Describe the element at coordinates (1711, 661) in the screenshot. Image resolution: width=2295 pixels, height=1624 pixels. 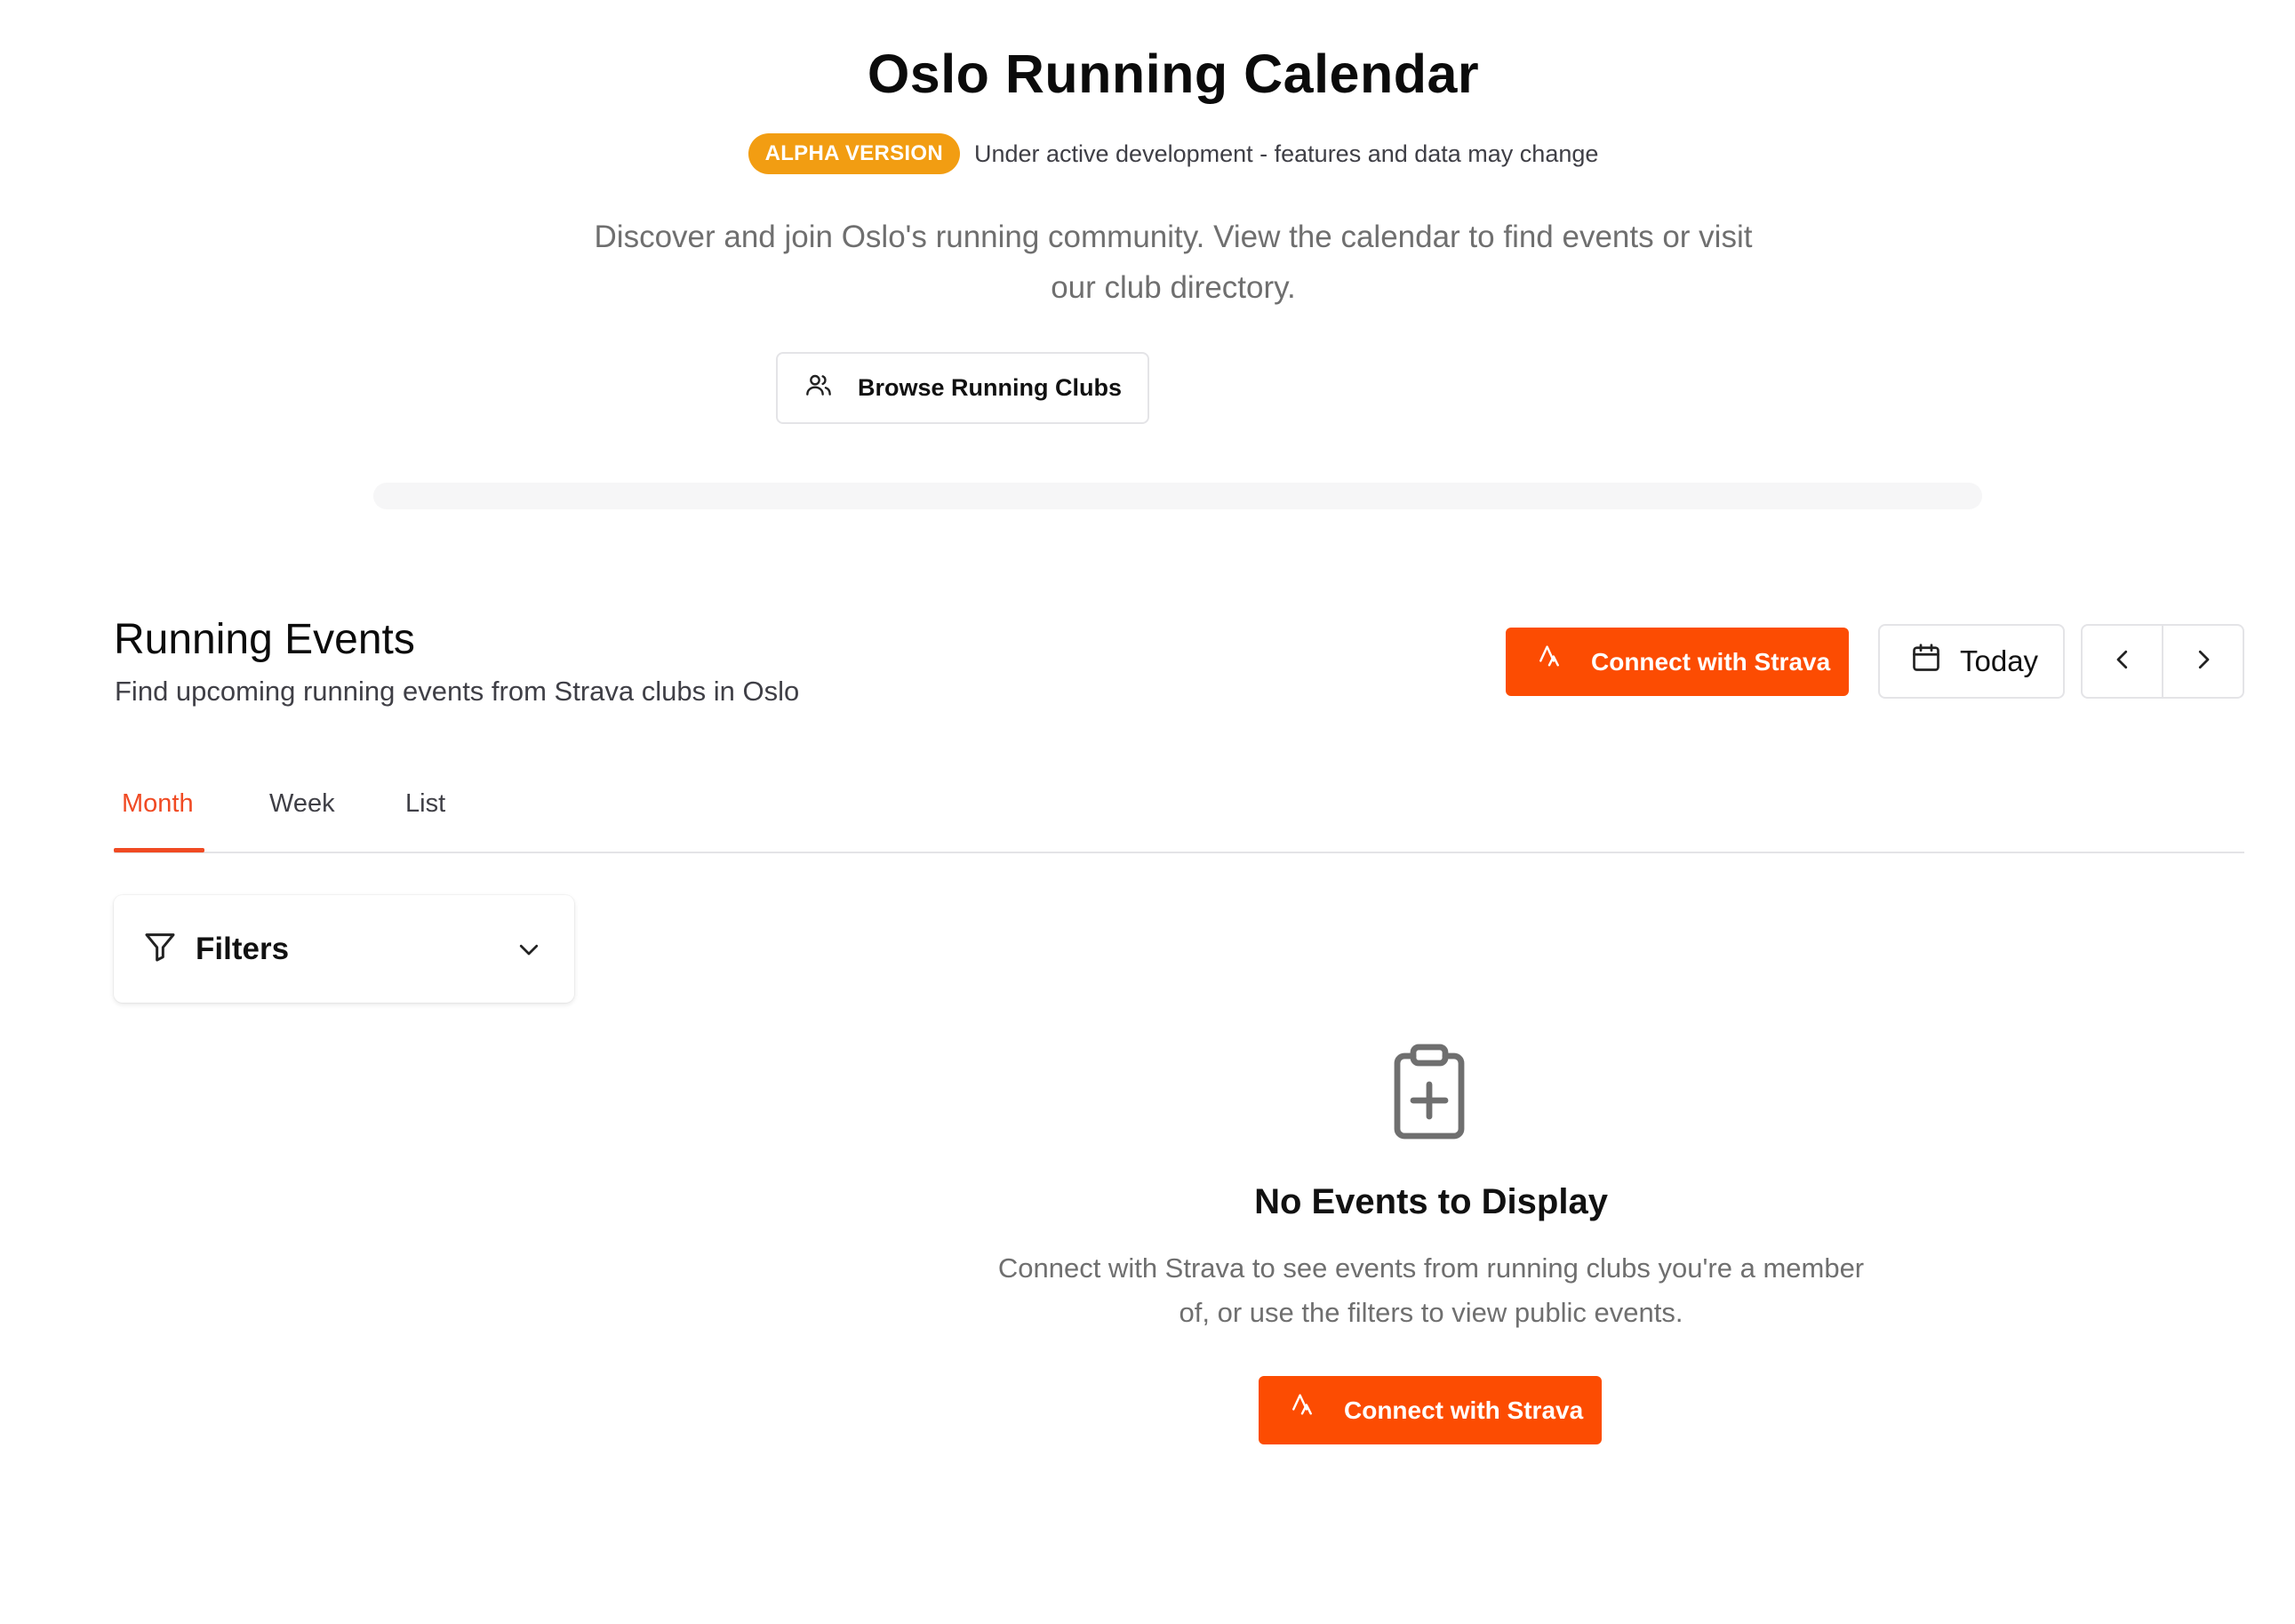
I see `connect-strava-label: Connect with Strava` at that location.